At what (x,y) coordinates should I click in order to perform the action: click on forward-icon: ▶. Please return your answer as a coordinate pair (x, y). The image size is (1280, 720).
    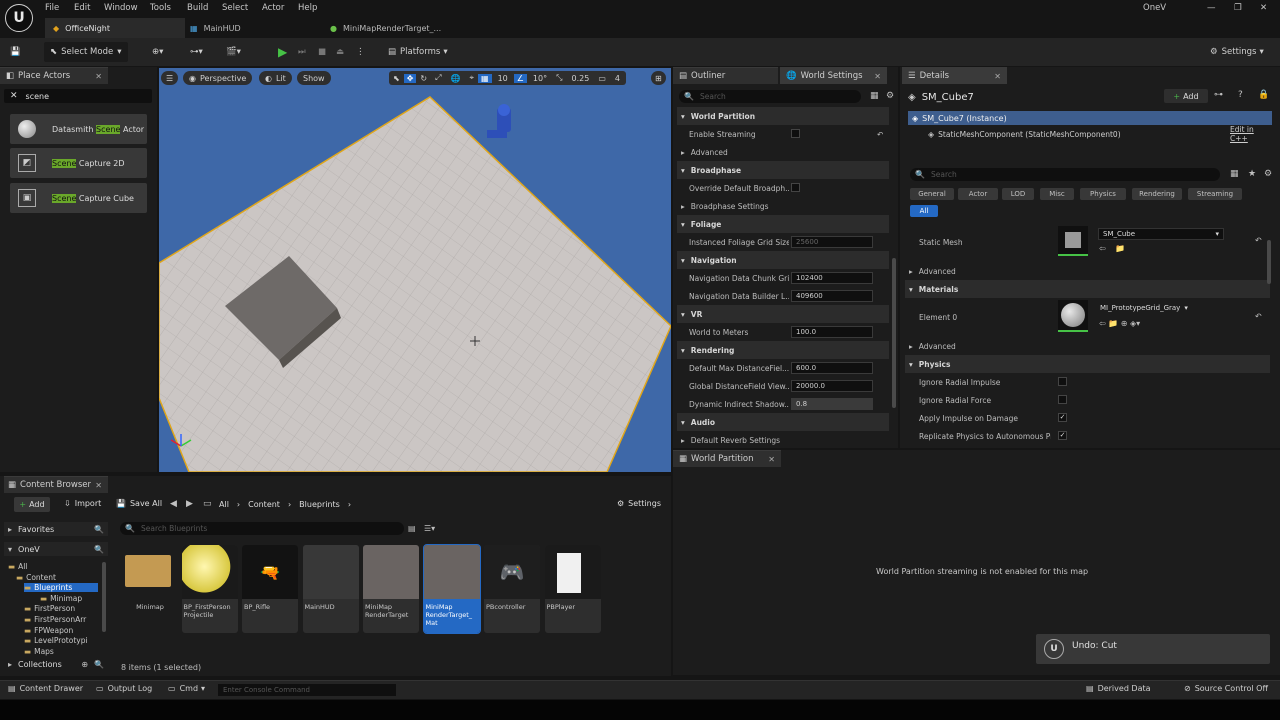
    Looking at the image, I should click on (189, 504).